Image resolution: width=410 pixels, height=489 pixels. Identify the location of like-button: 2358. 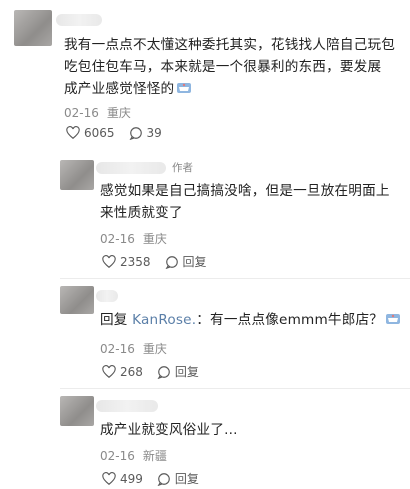
(126, 262).